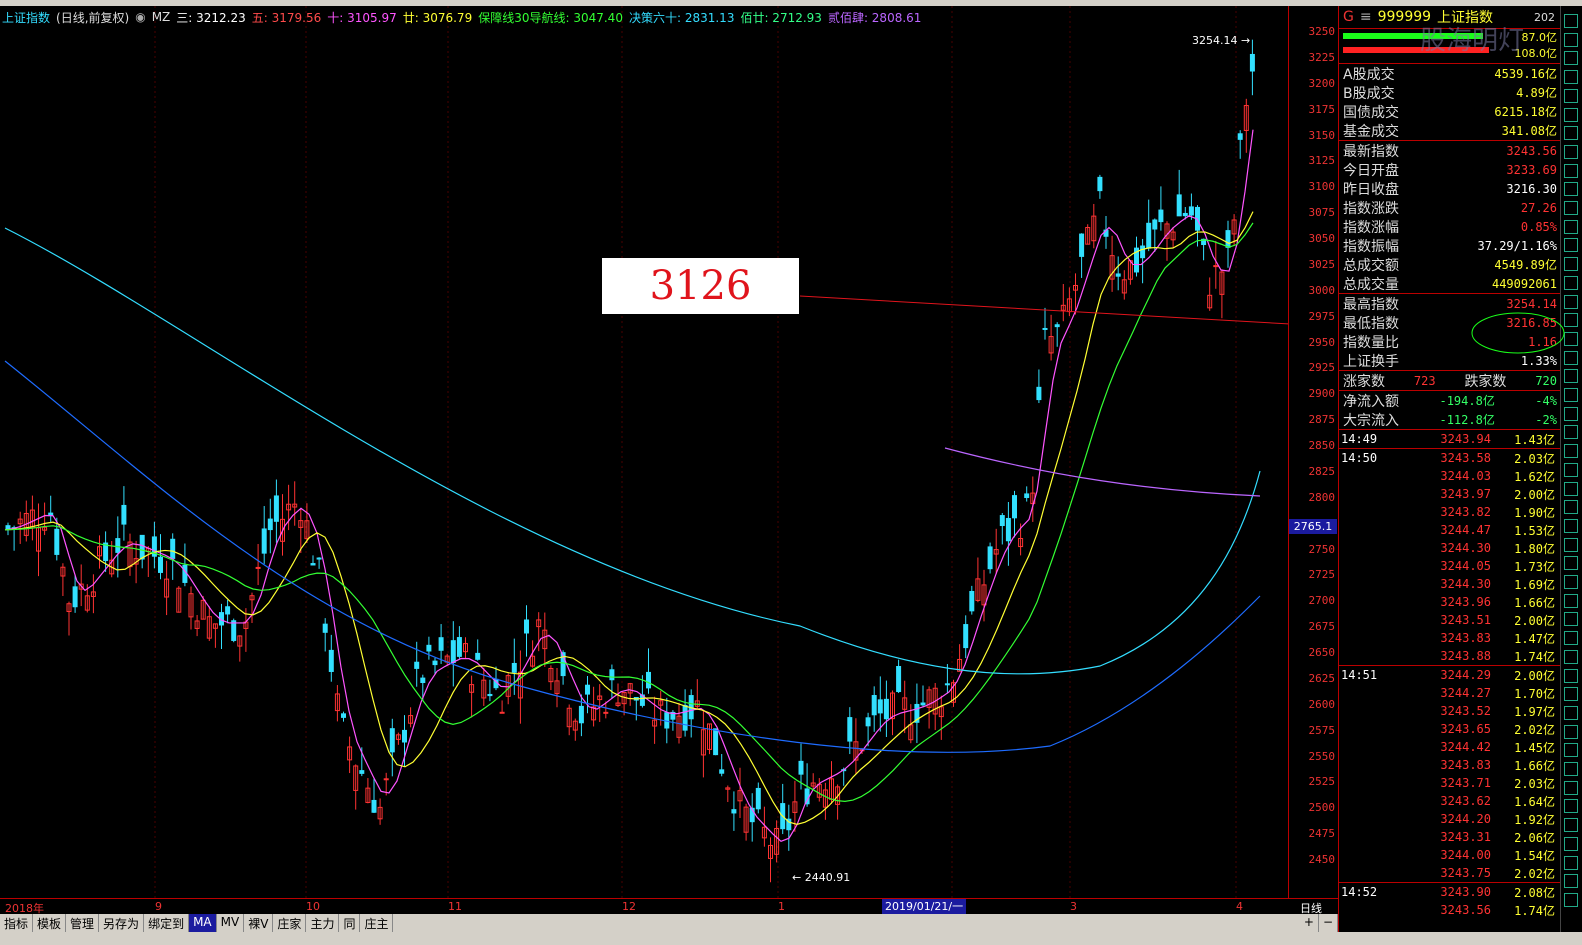 This screenshot has height=945, width=1582. I want to click on tick-row: 3244.00 1.54亿, so click(1497, 855).